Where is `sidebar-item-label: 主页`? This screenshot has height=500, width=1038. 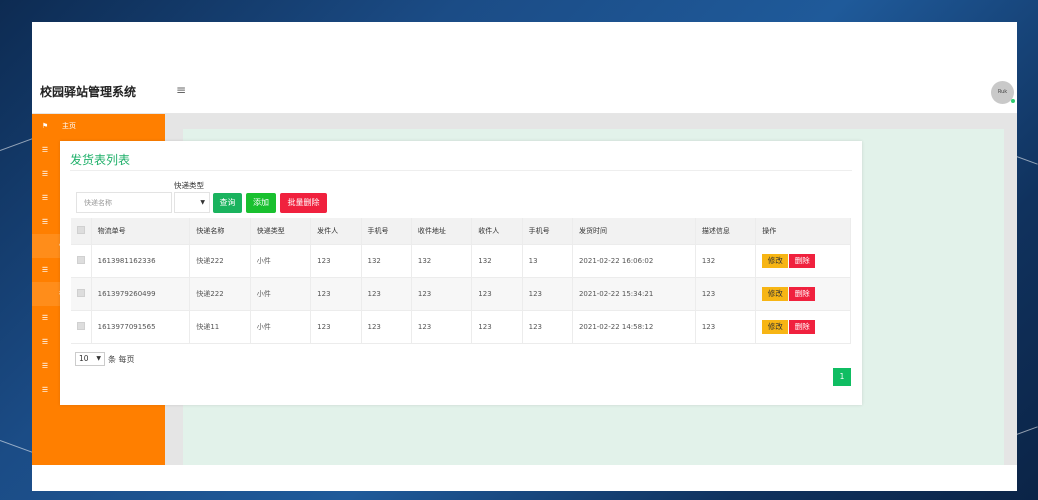 sidebar-item-label: 主页 is located at coordinates (69, 126).